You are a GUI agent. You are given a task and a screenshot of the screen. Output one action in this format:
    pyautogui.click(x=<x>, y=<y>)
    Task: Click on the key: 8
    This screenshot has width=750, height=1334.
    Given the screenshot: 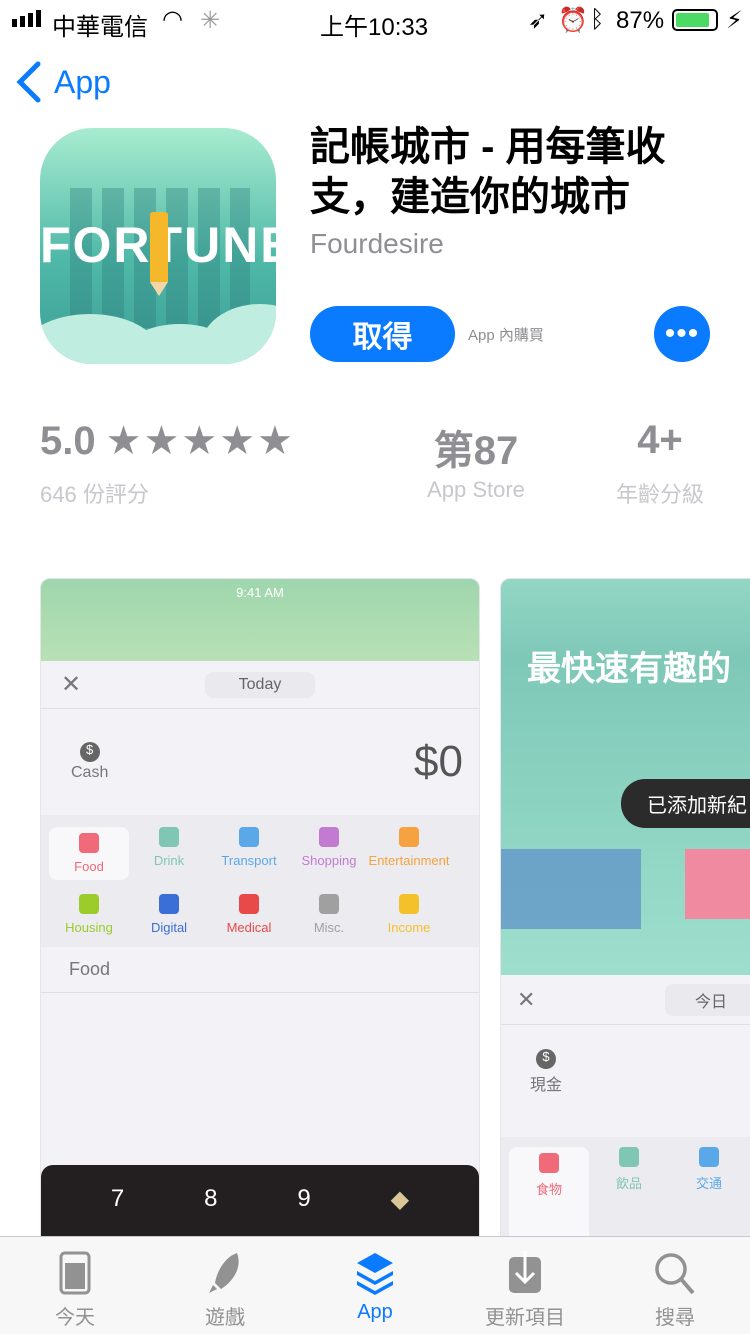 What is the action you would take?
    pyautogui.click(x=211, y=1198)
    